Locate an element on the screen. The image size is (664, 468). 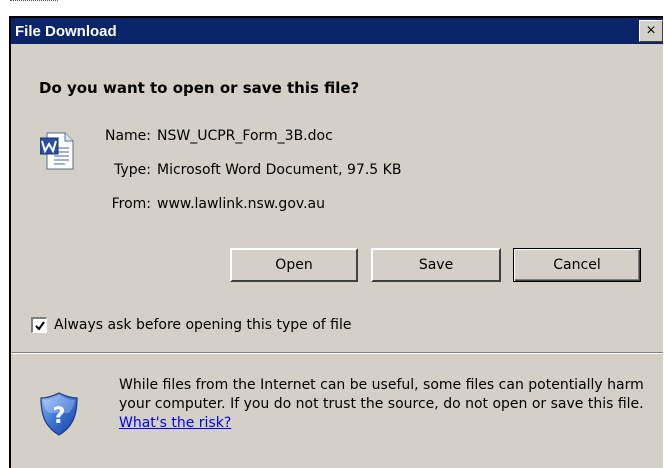
window-title: File Download is located at coordinates (66, 31).